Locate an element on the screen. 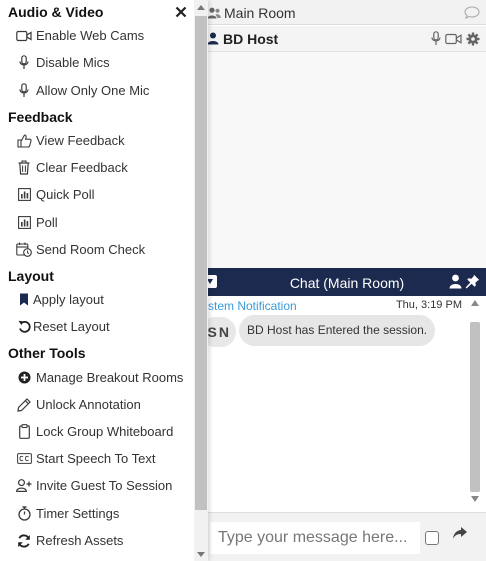 The height and width of the screenshot is (561, 486). menu-item-view-feedback: View Feedback is located at coordinates (97, 140).